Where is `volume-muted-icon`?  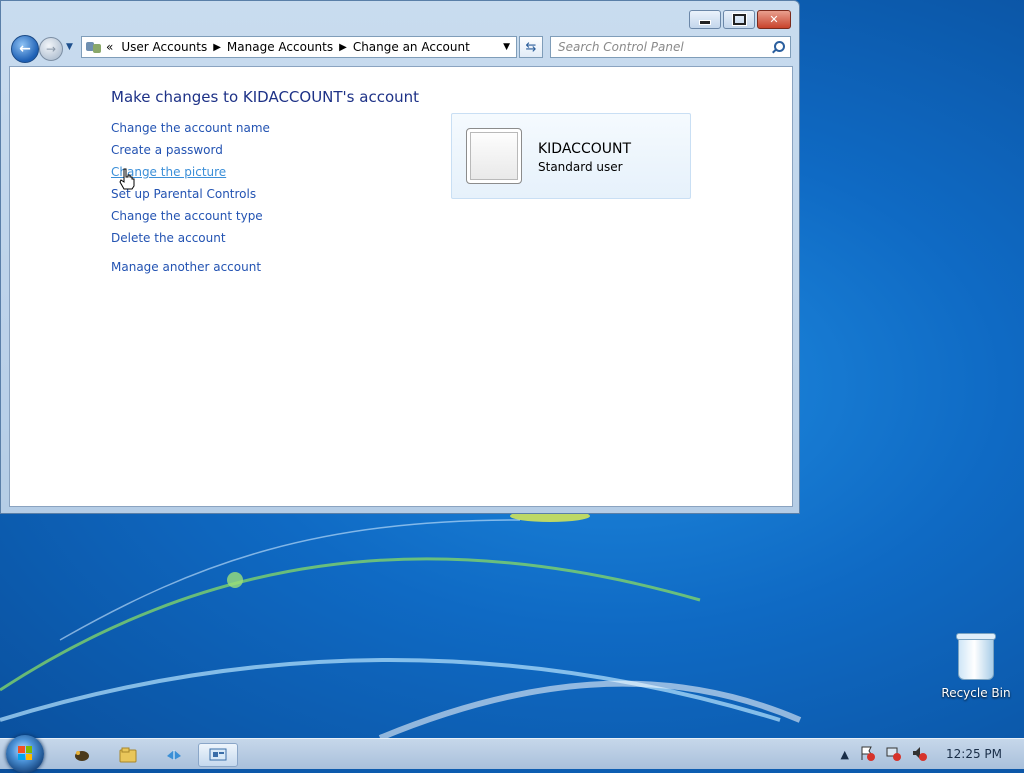
volume-muted-icon is located at coordinates (919, 754).